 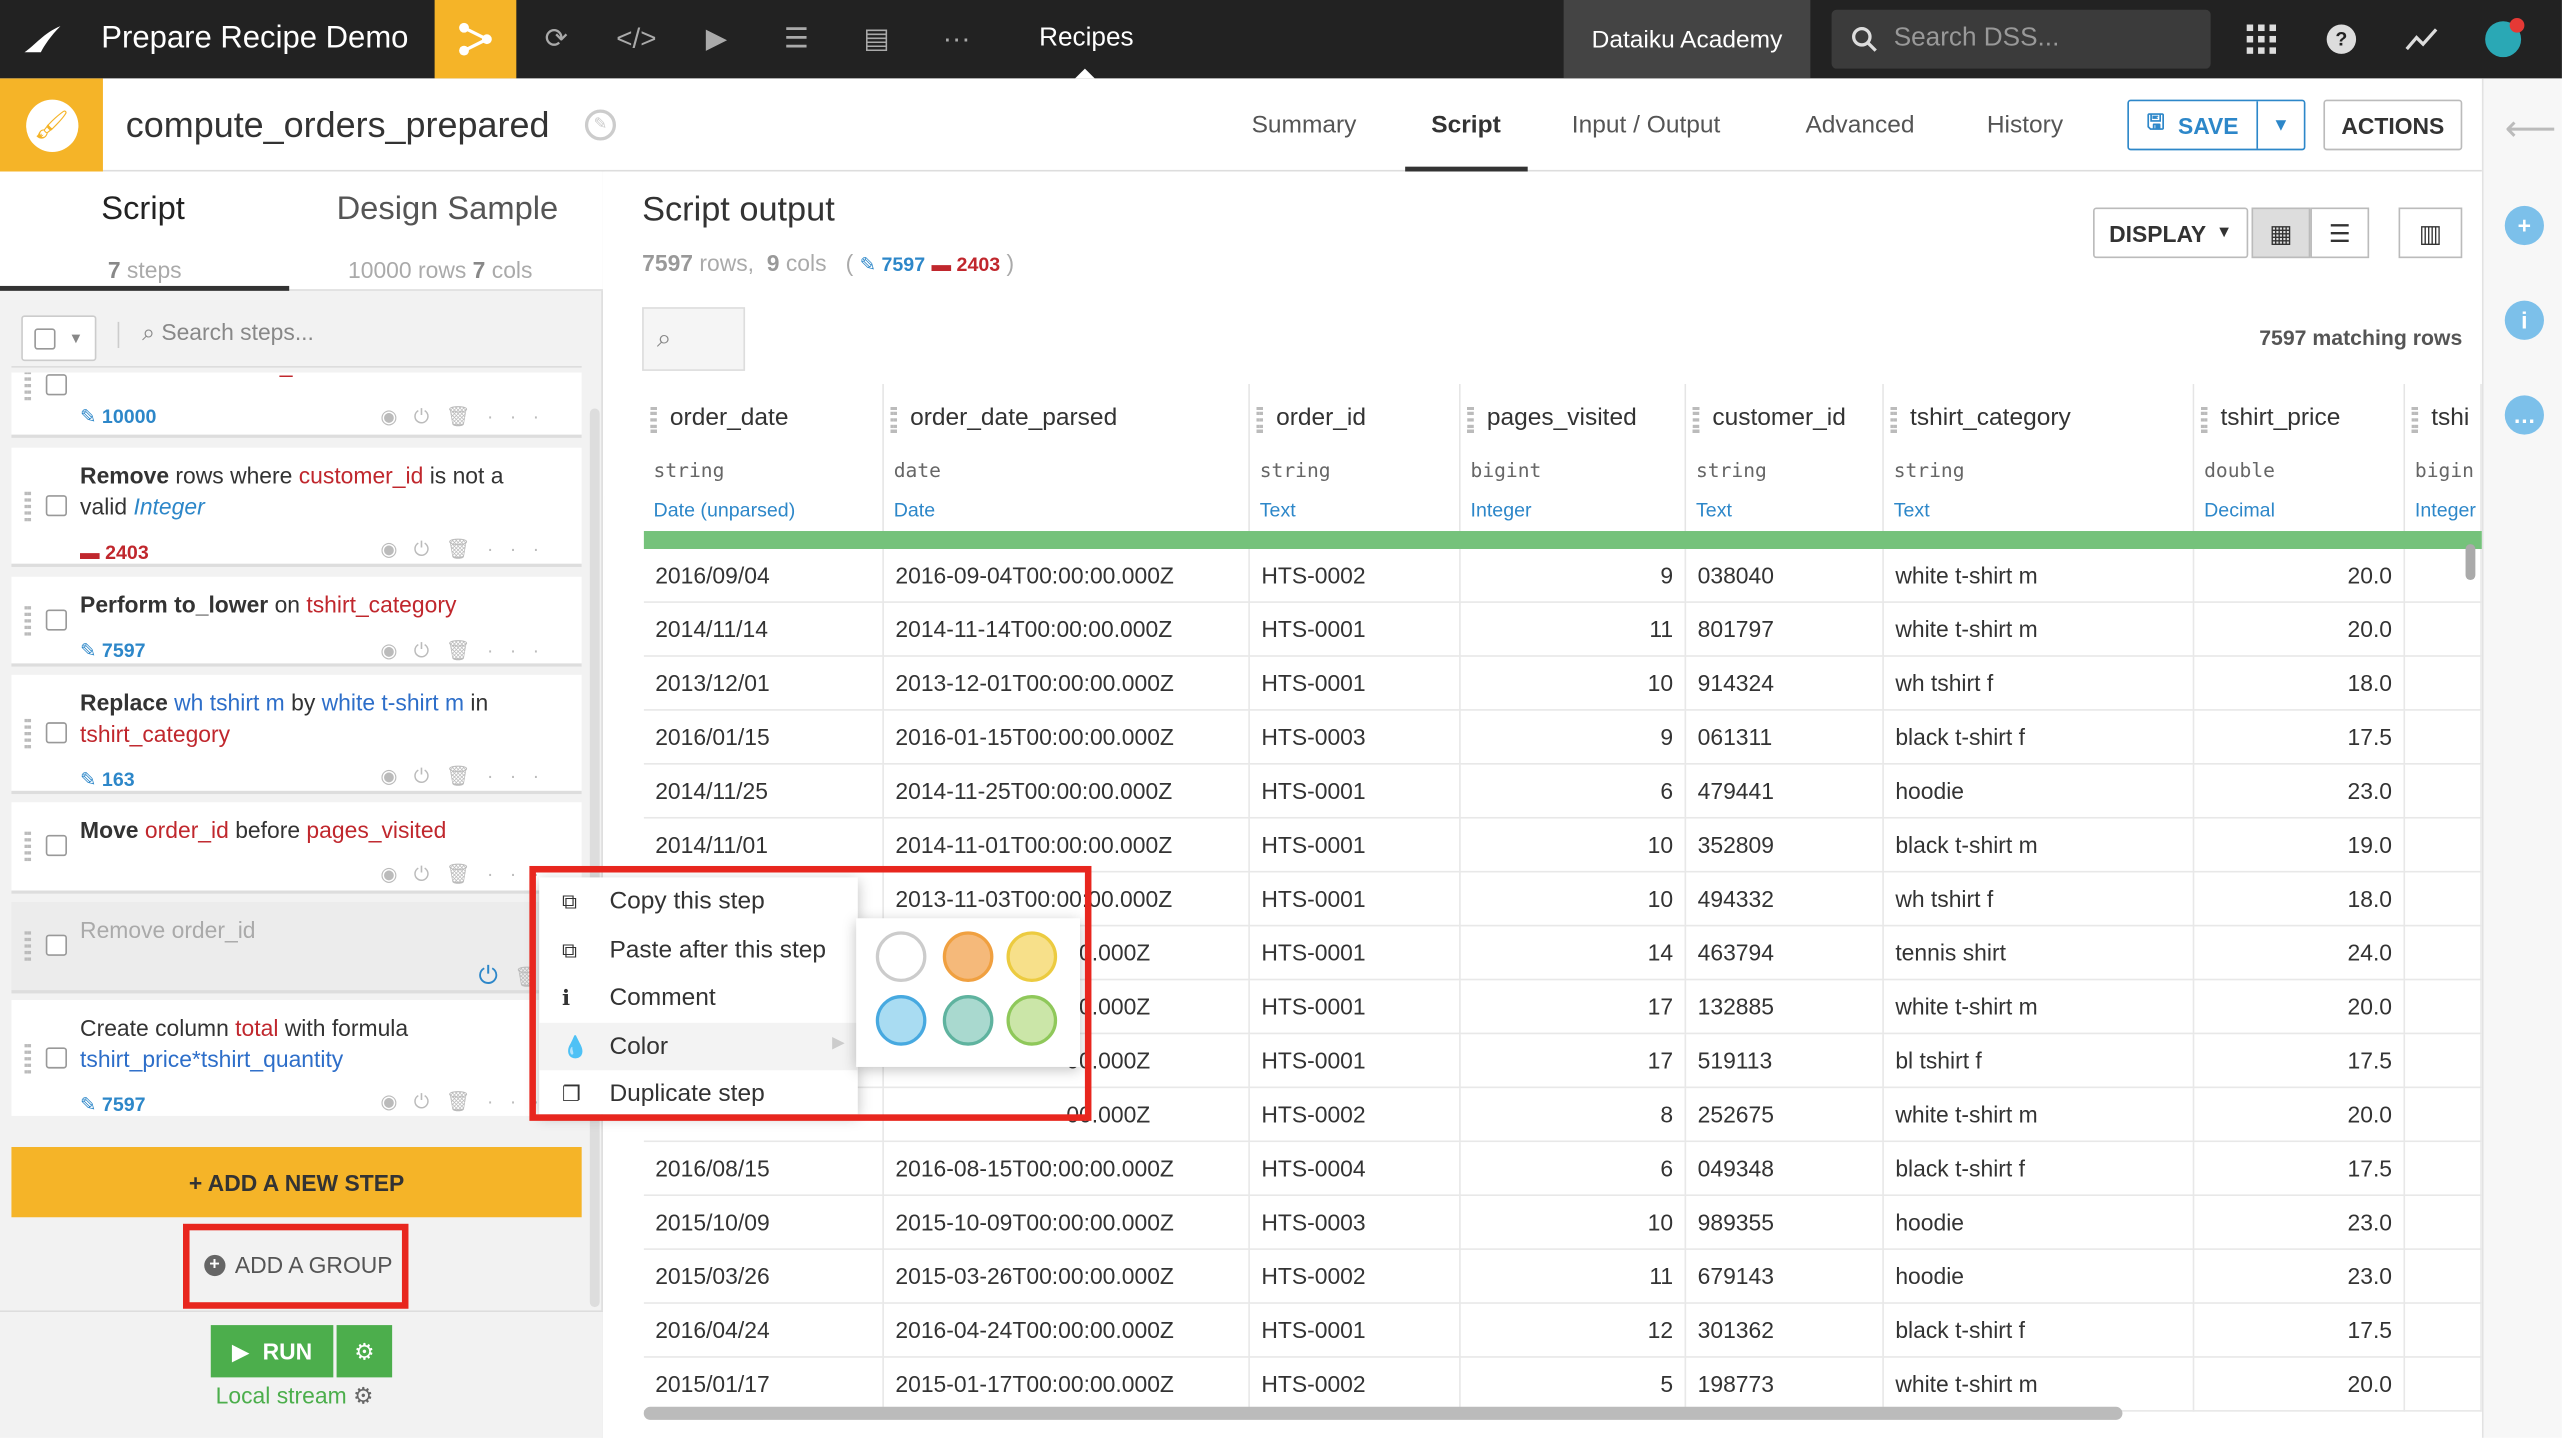 I want to click on column-header: tshi bigin Integer, so click(x=2443, y=457).